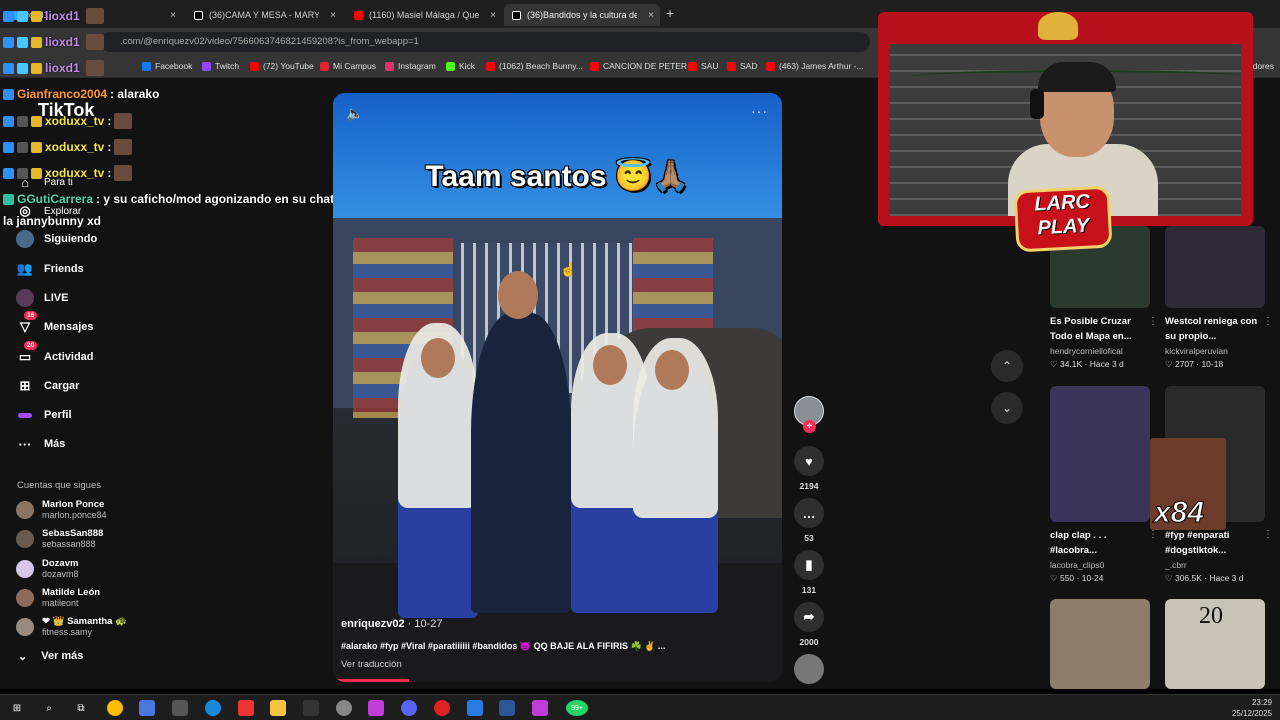 The image size is (1280, 720). Describe the element at coordinates (17, 708) in the screenshot. I see `windows-start-icon: ⊞` at that location.